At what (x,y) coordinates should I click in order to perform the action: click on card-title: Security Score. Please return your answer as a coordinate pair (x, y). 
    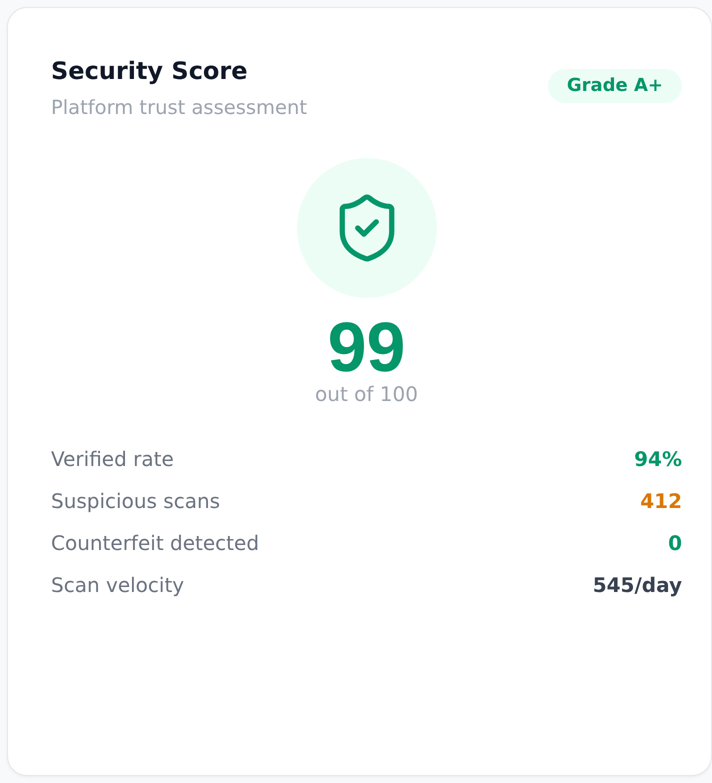
    Looking at the image, I should click on (150, 71).